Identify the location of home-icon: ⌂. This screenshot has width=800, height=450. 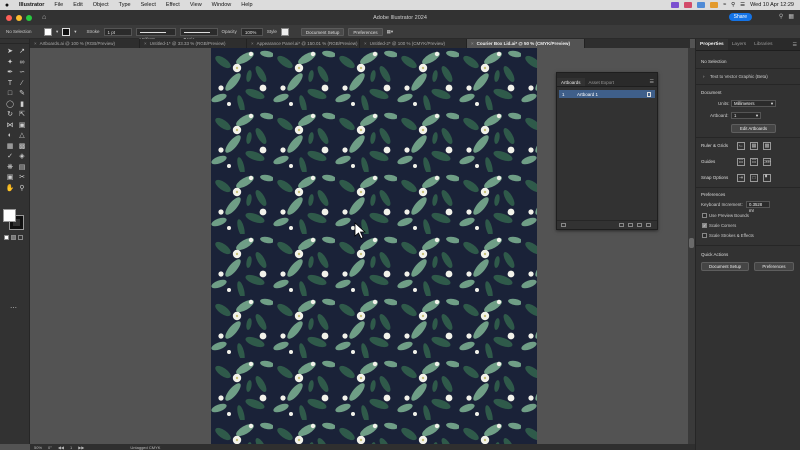
(44, 17).